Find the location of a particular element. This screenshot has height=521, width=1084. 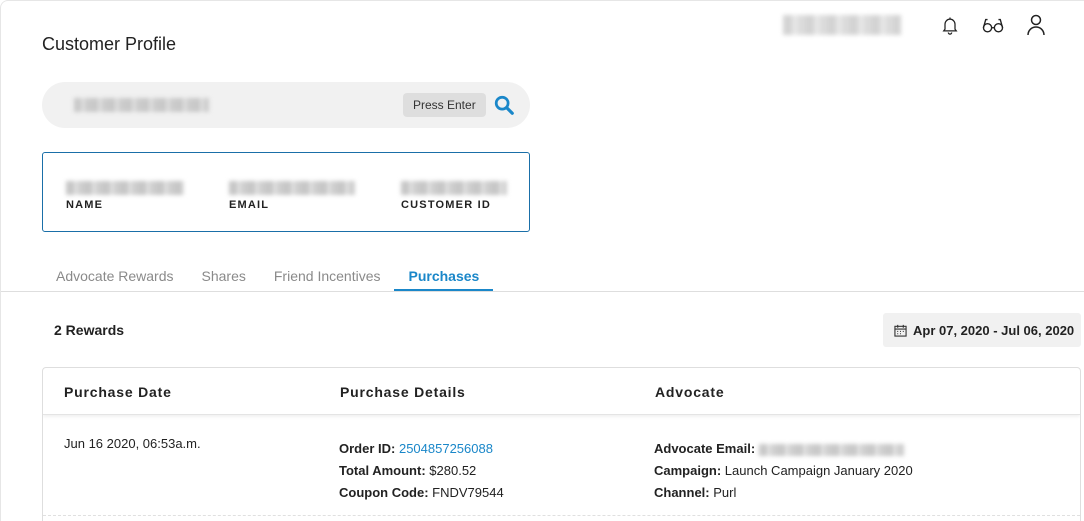

rewards-count: 2 Rewards is located at coordinates (89, 330).